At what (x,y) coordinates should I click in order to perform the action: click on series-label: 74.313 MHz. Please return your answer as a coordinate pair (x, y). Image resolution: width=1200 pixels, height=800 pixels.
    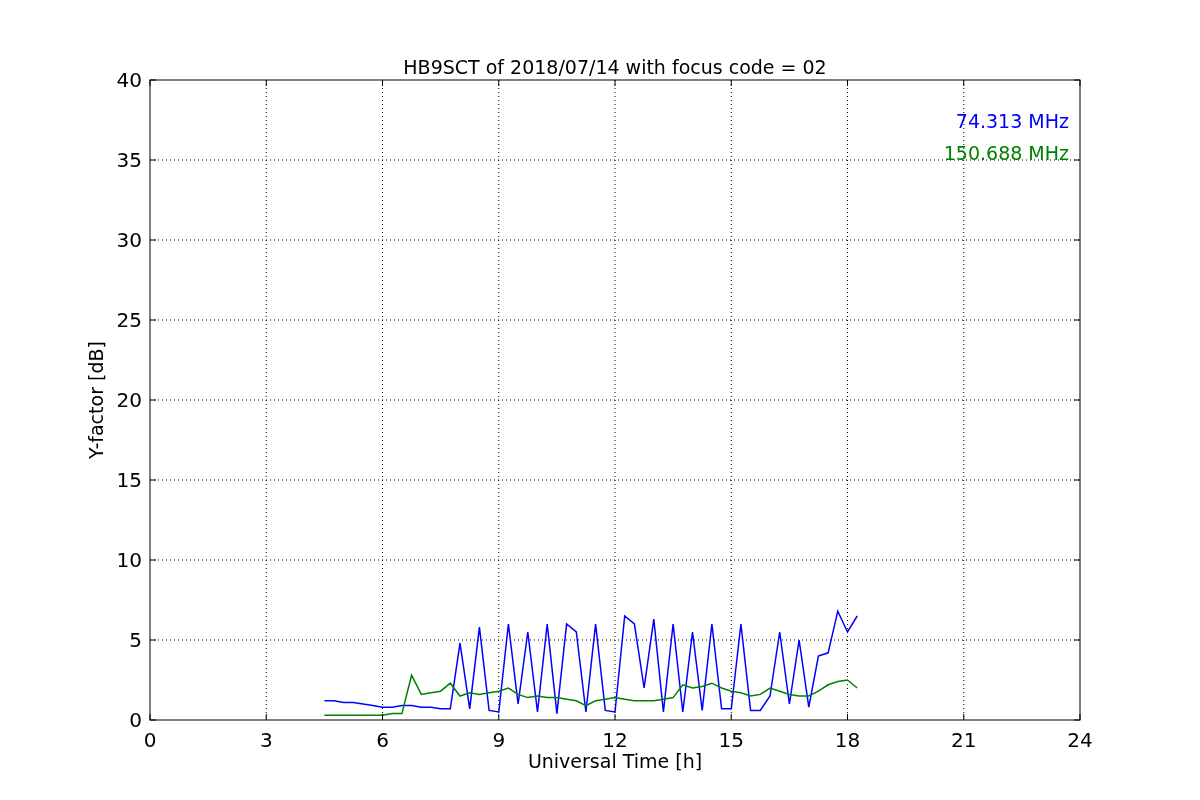
    Looking at the image, I should click on (1012, 121).